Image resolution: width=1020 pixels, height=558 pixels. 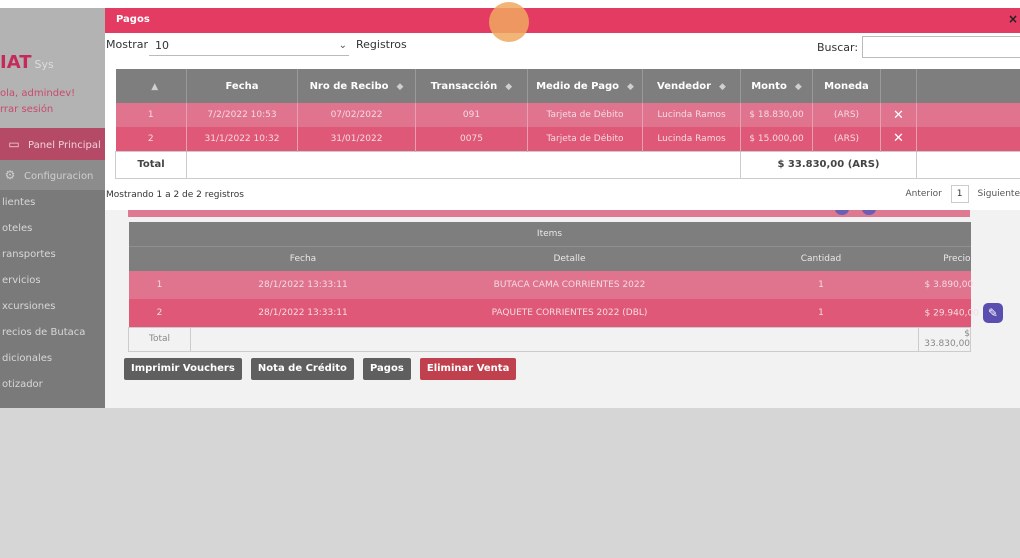 I want to click on search-label: Buscar:, so click(x=838, y=47).